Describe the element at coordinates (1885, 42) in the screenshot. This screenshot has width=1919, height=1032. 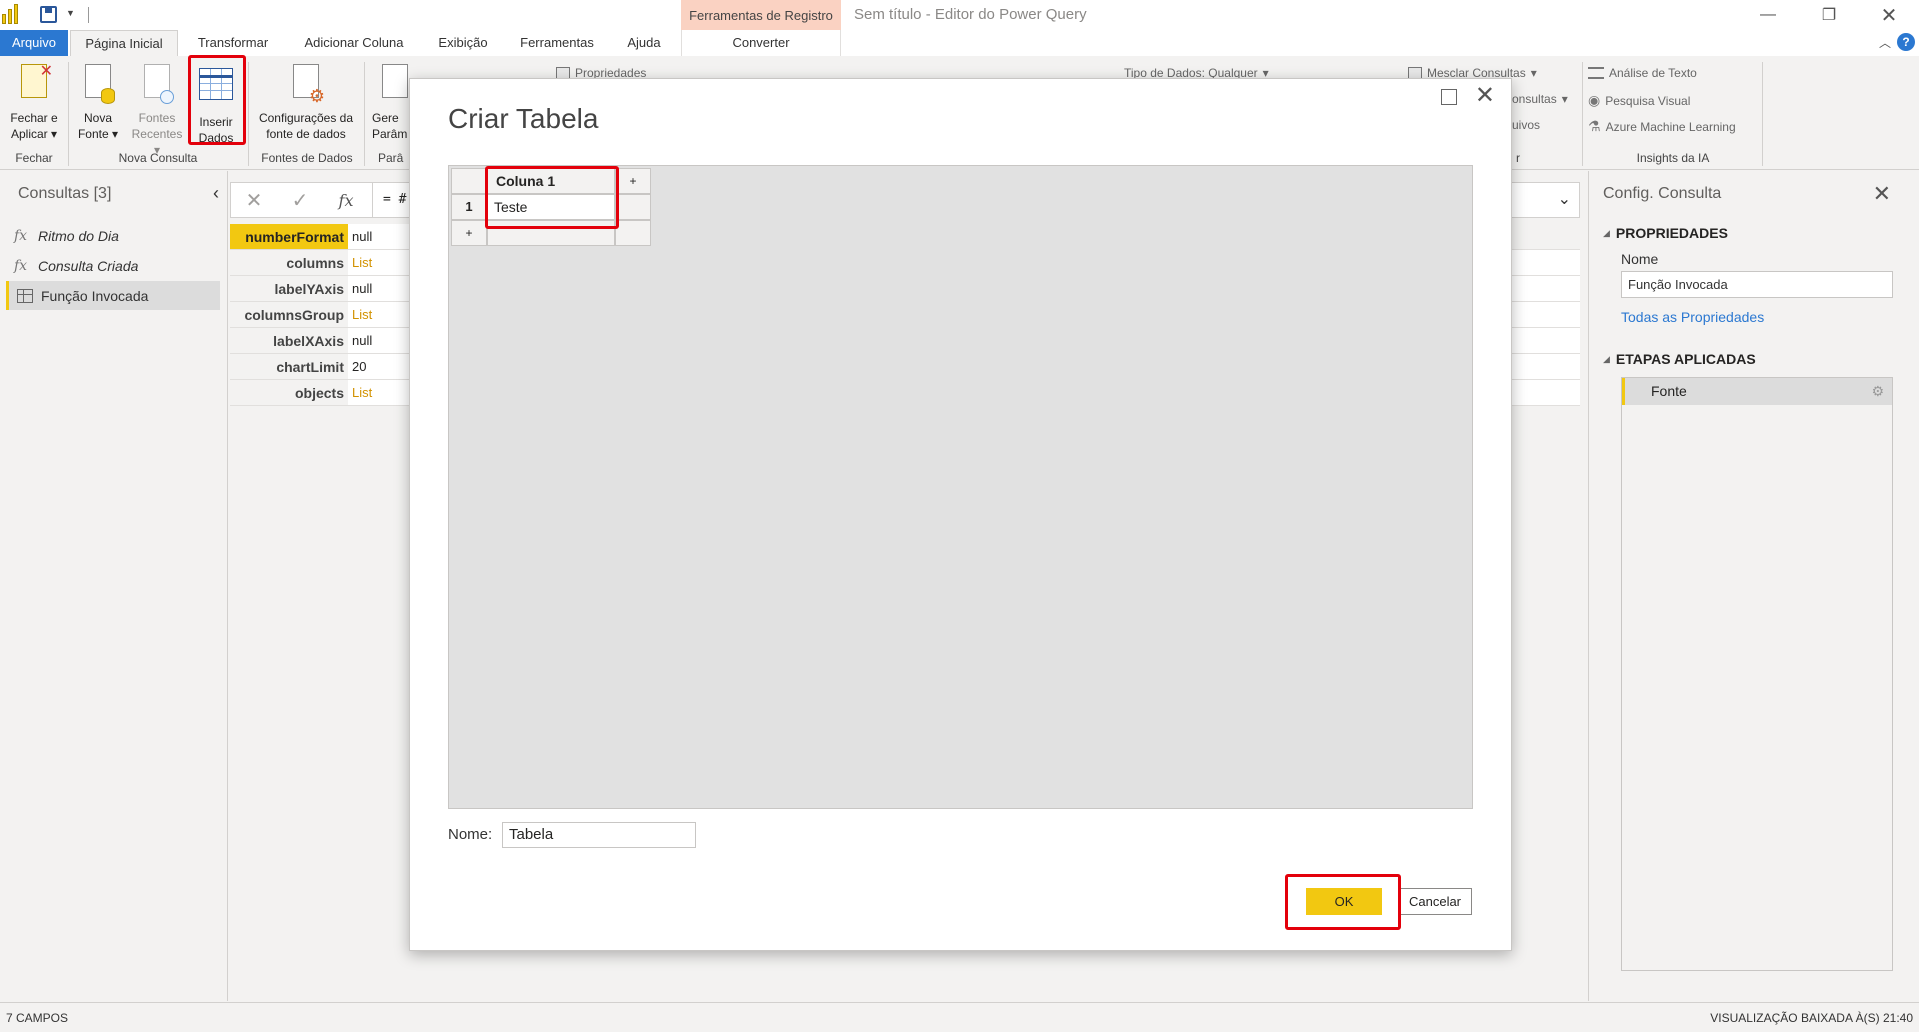
I see `collapse-ribbon-icon: ︿` at that location.